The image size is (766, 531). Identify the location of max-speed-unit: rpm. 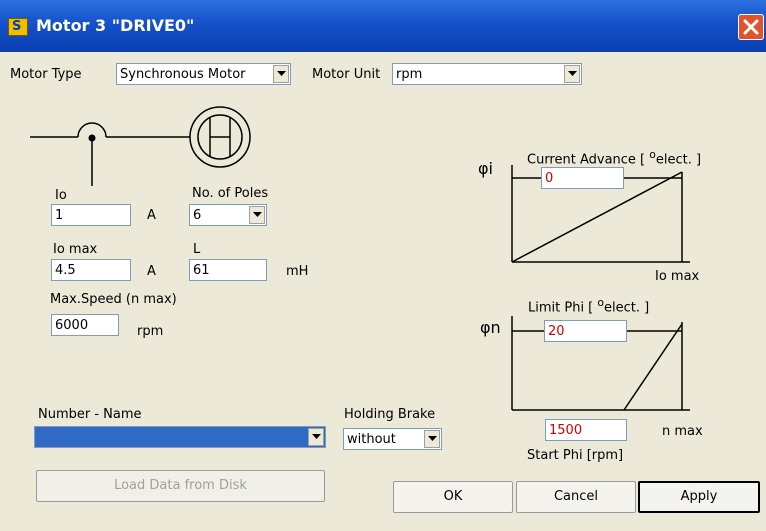
(150, 331).